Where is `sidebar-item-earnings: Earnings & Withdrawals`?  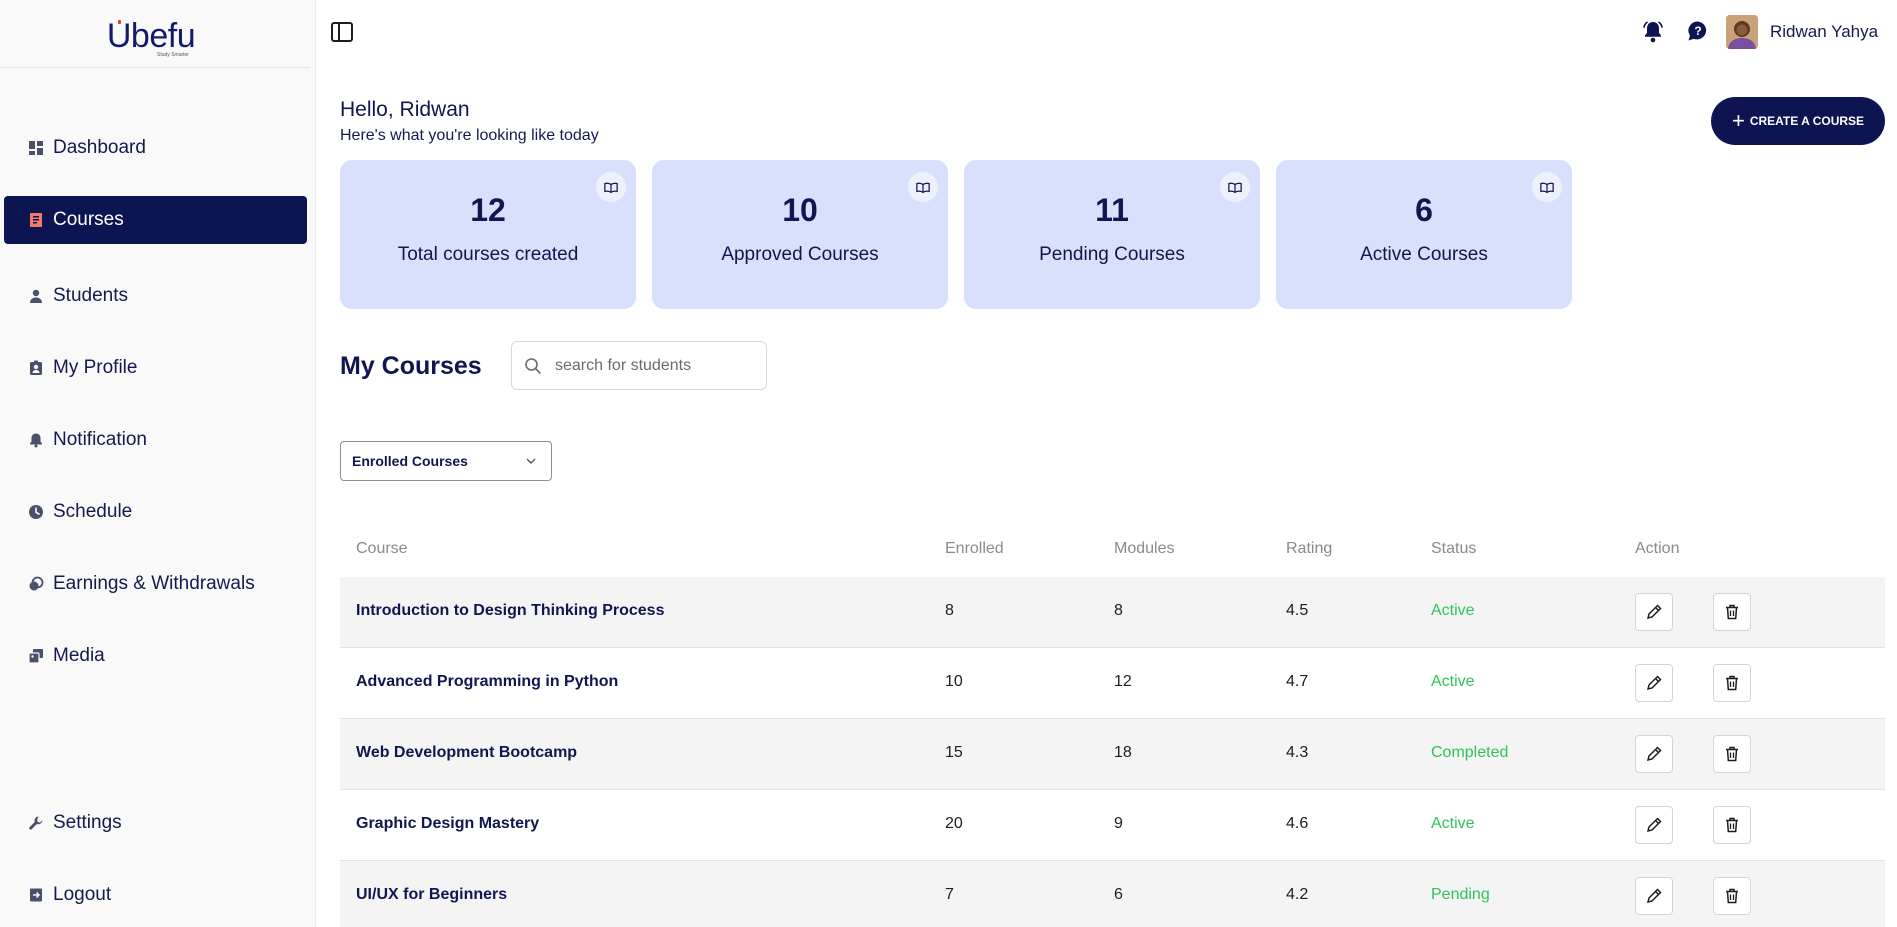 sidebar-item-earnings: Earnings & Withdrawals is located at coordinates (155, 584).